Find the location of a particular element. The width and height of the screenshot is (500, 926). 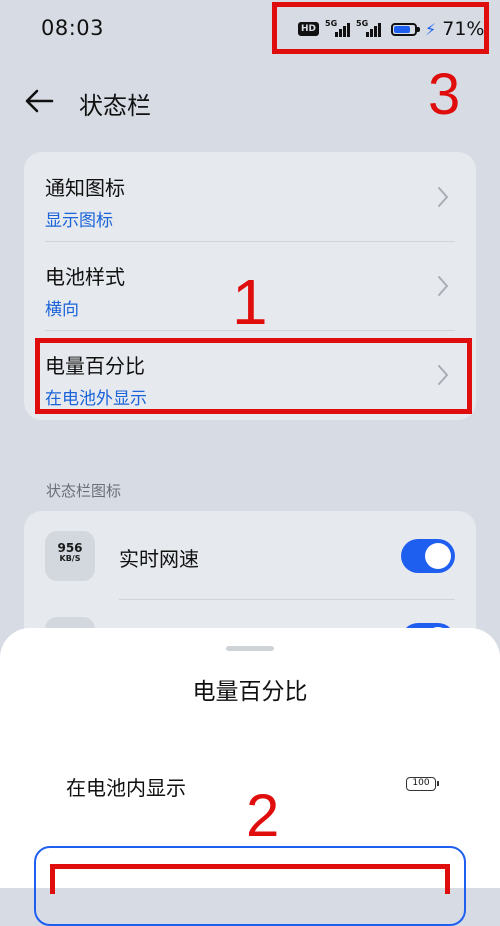

option-inside-battery-label: 在电池内显示 is located at coordinates (126, 786).